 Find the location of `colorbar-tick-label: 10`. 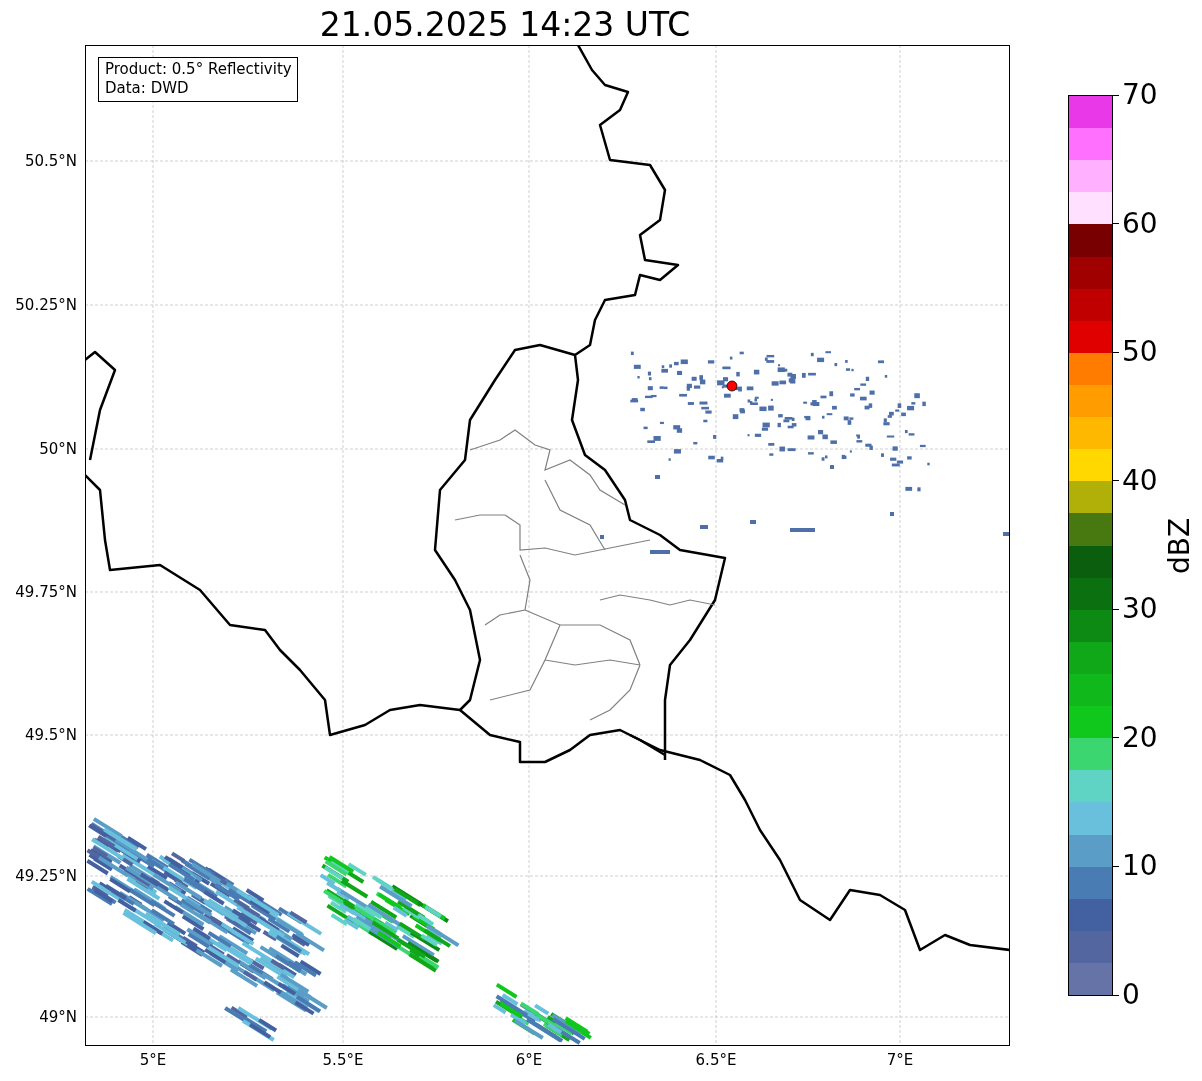

colorbar-tick-label: 10 is located at coordinates (1140, 866).